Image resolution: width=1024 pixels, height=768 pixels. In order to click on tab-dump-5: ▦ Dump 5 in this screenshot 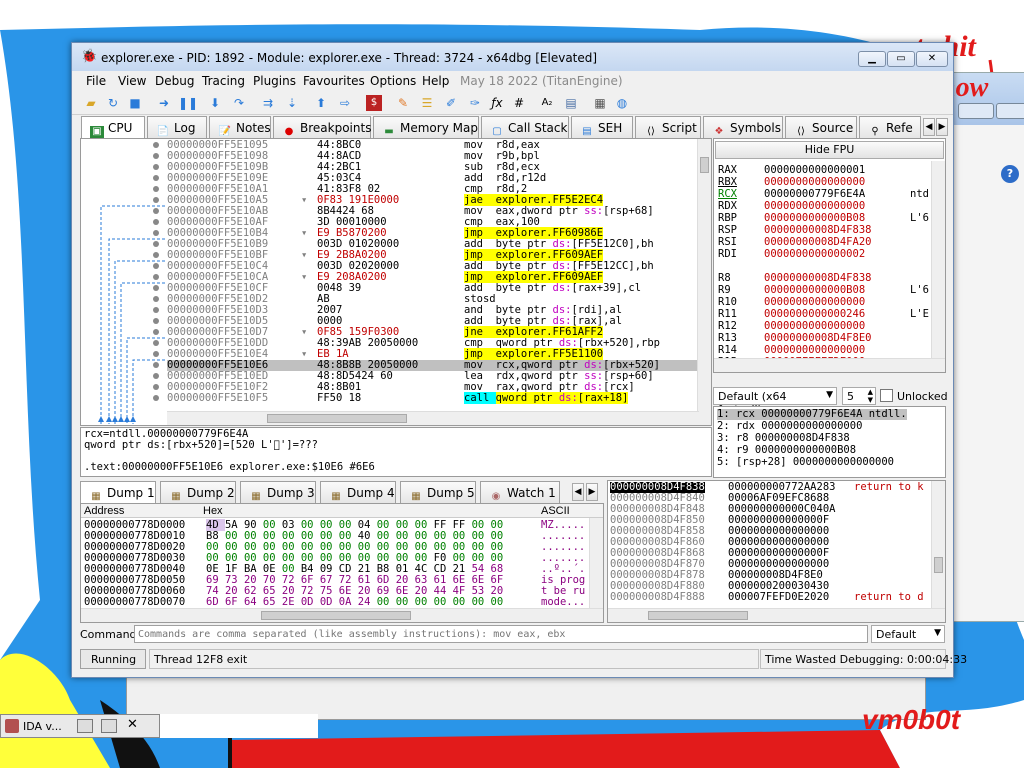, I will do `click(438, 492)`.